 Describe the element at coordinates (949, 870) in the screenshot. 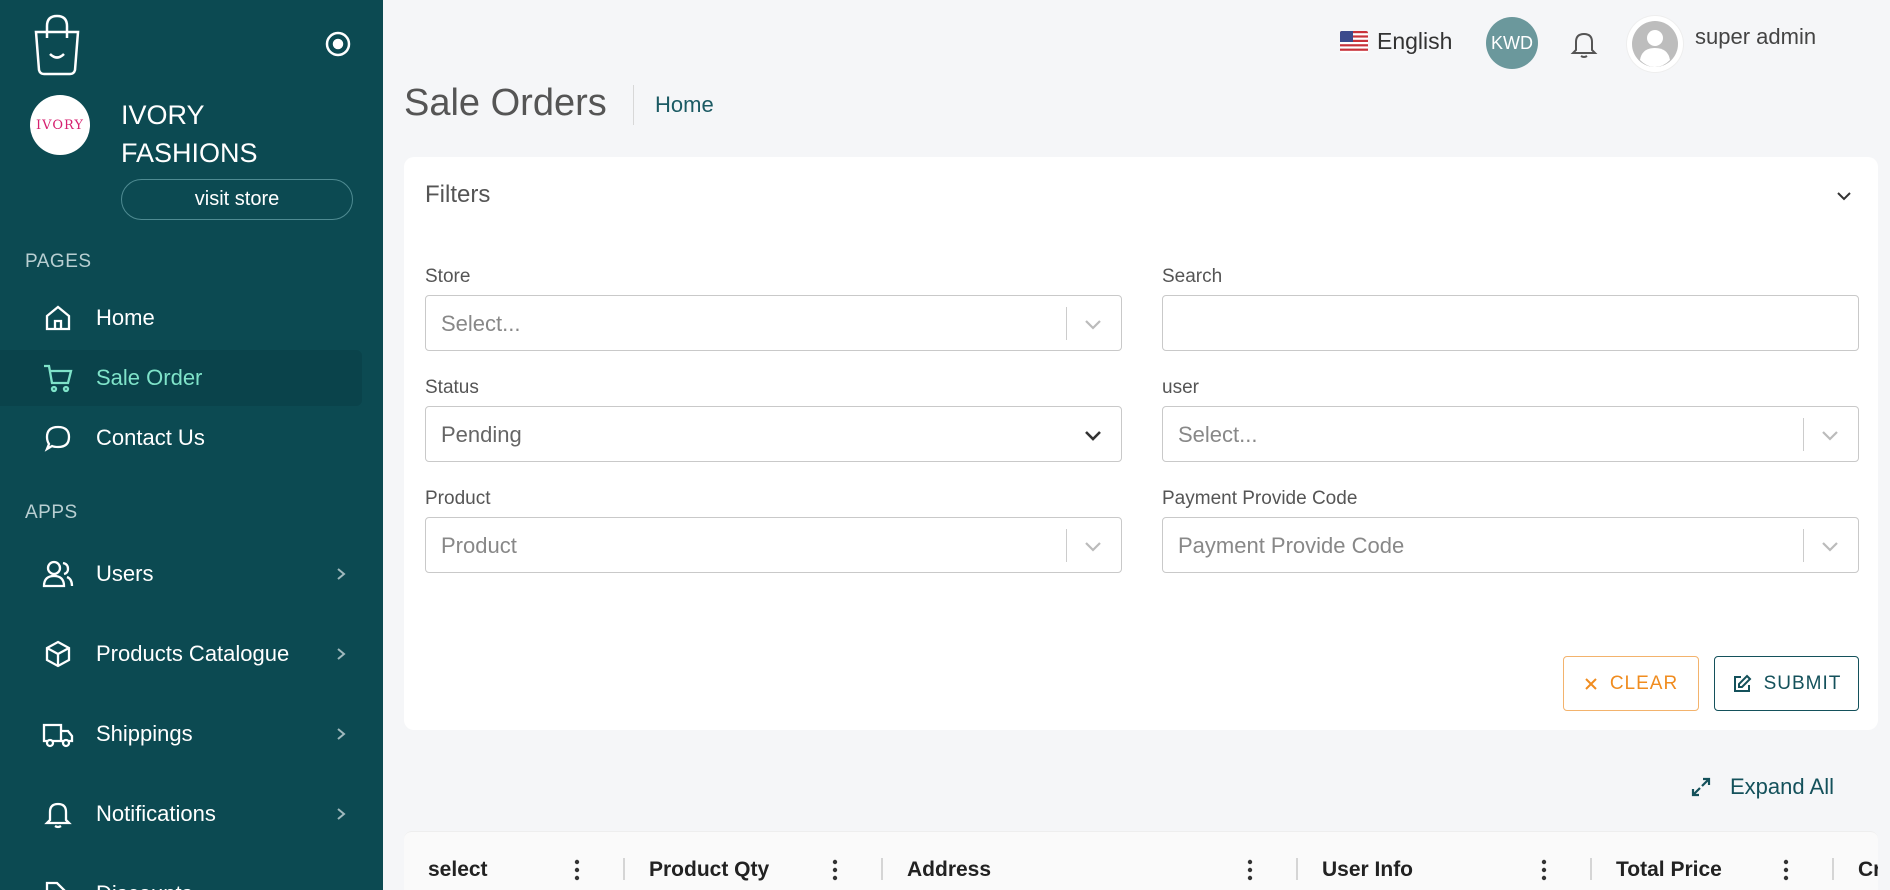

I see `column-header-address: Address` at that location.